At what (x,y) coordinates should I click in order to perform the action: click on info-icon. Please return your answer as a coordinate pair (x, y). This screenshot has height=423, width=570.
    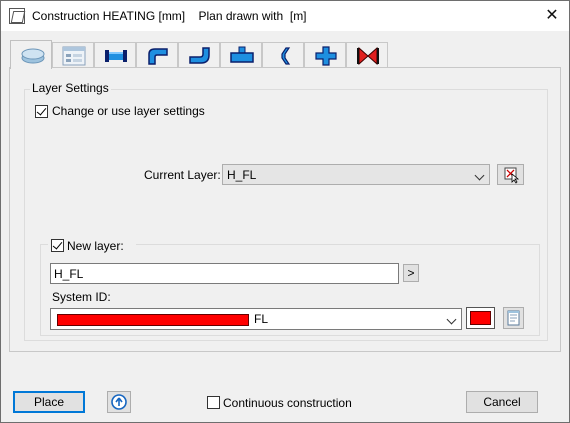
    Looking at the image, I should click on (119, 402).